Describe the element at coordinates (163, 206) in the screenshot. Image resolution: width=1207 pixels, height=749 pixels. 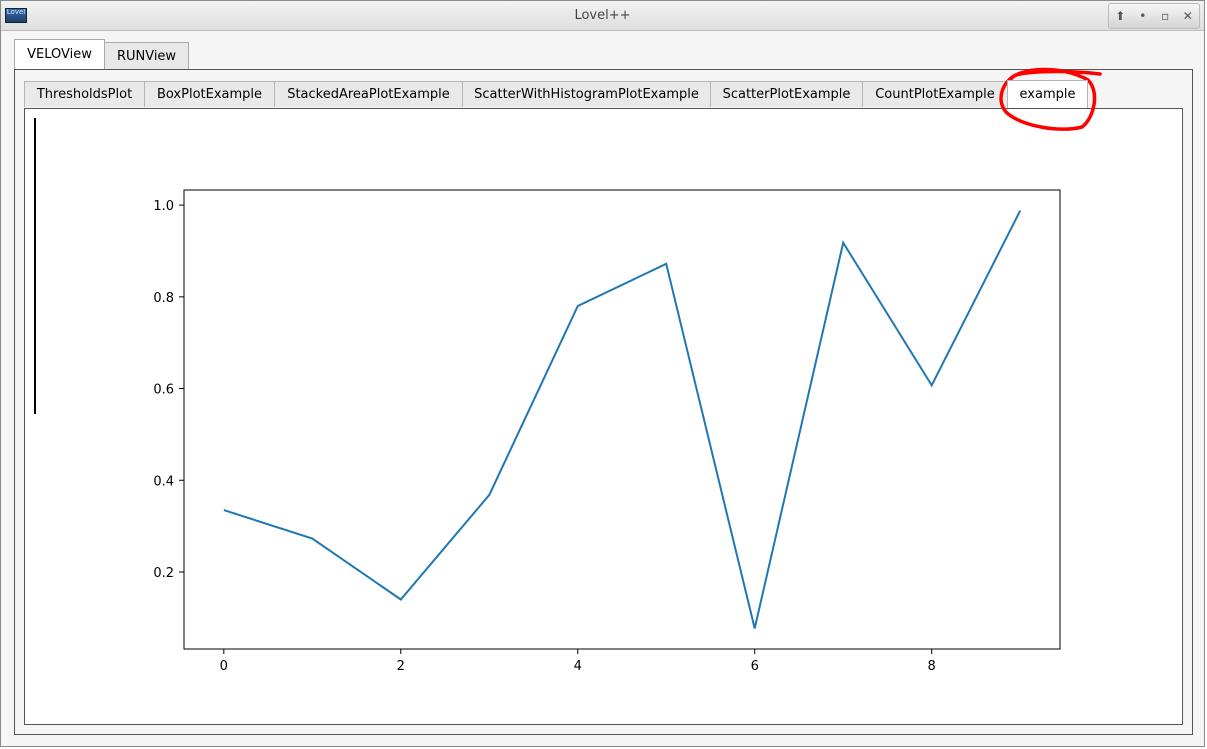
I see `y-tick-label: 1.0` at that location.